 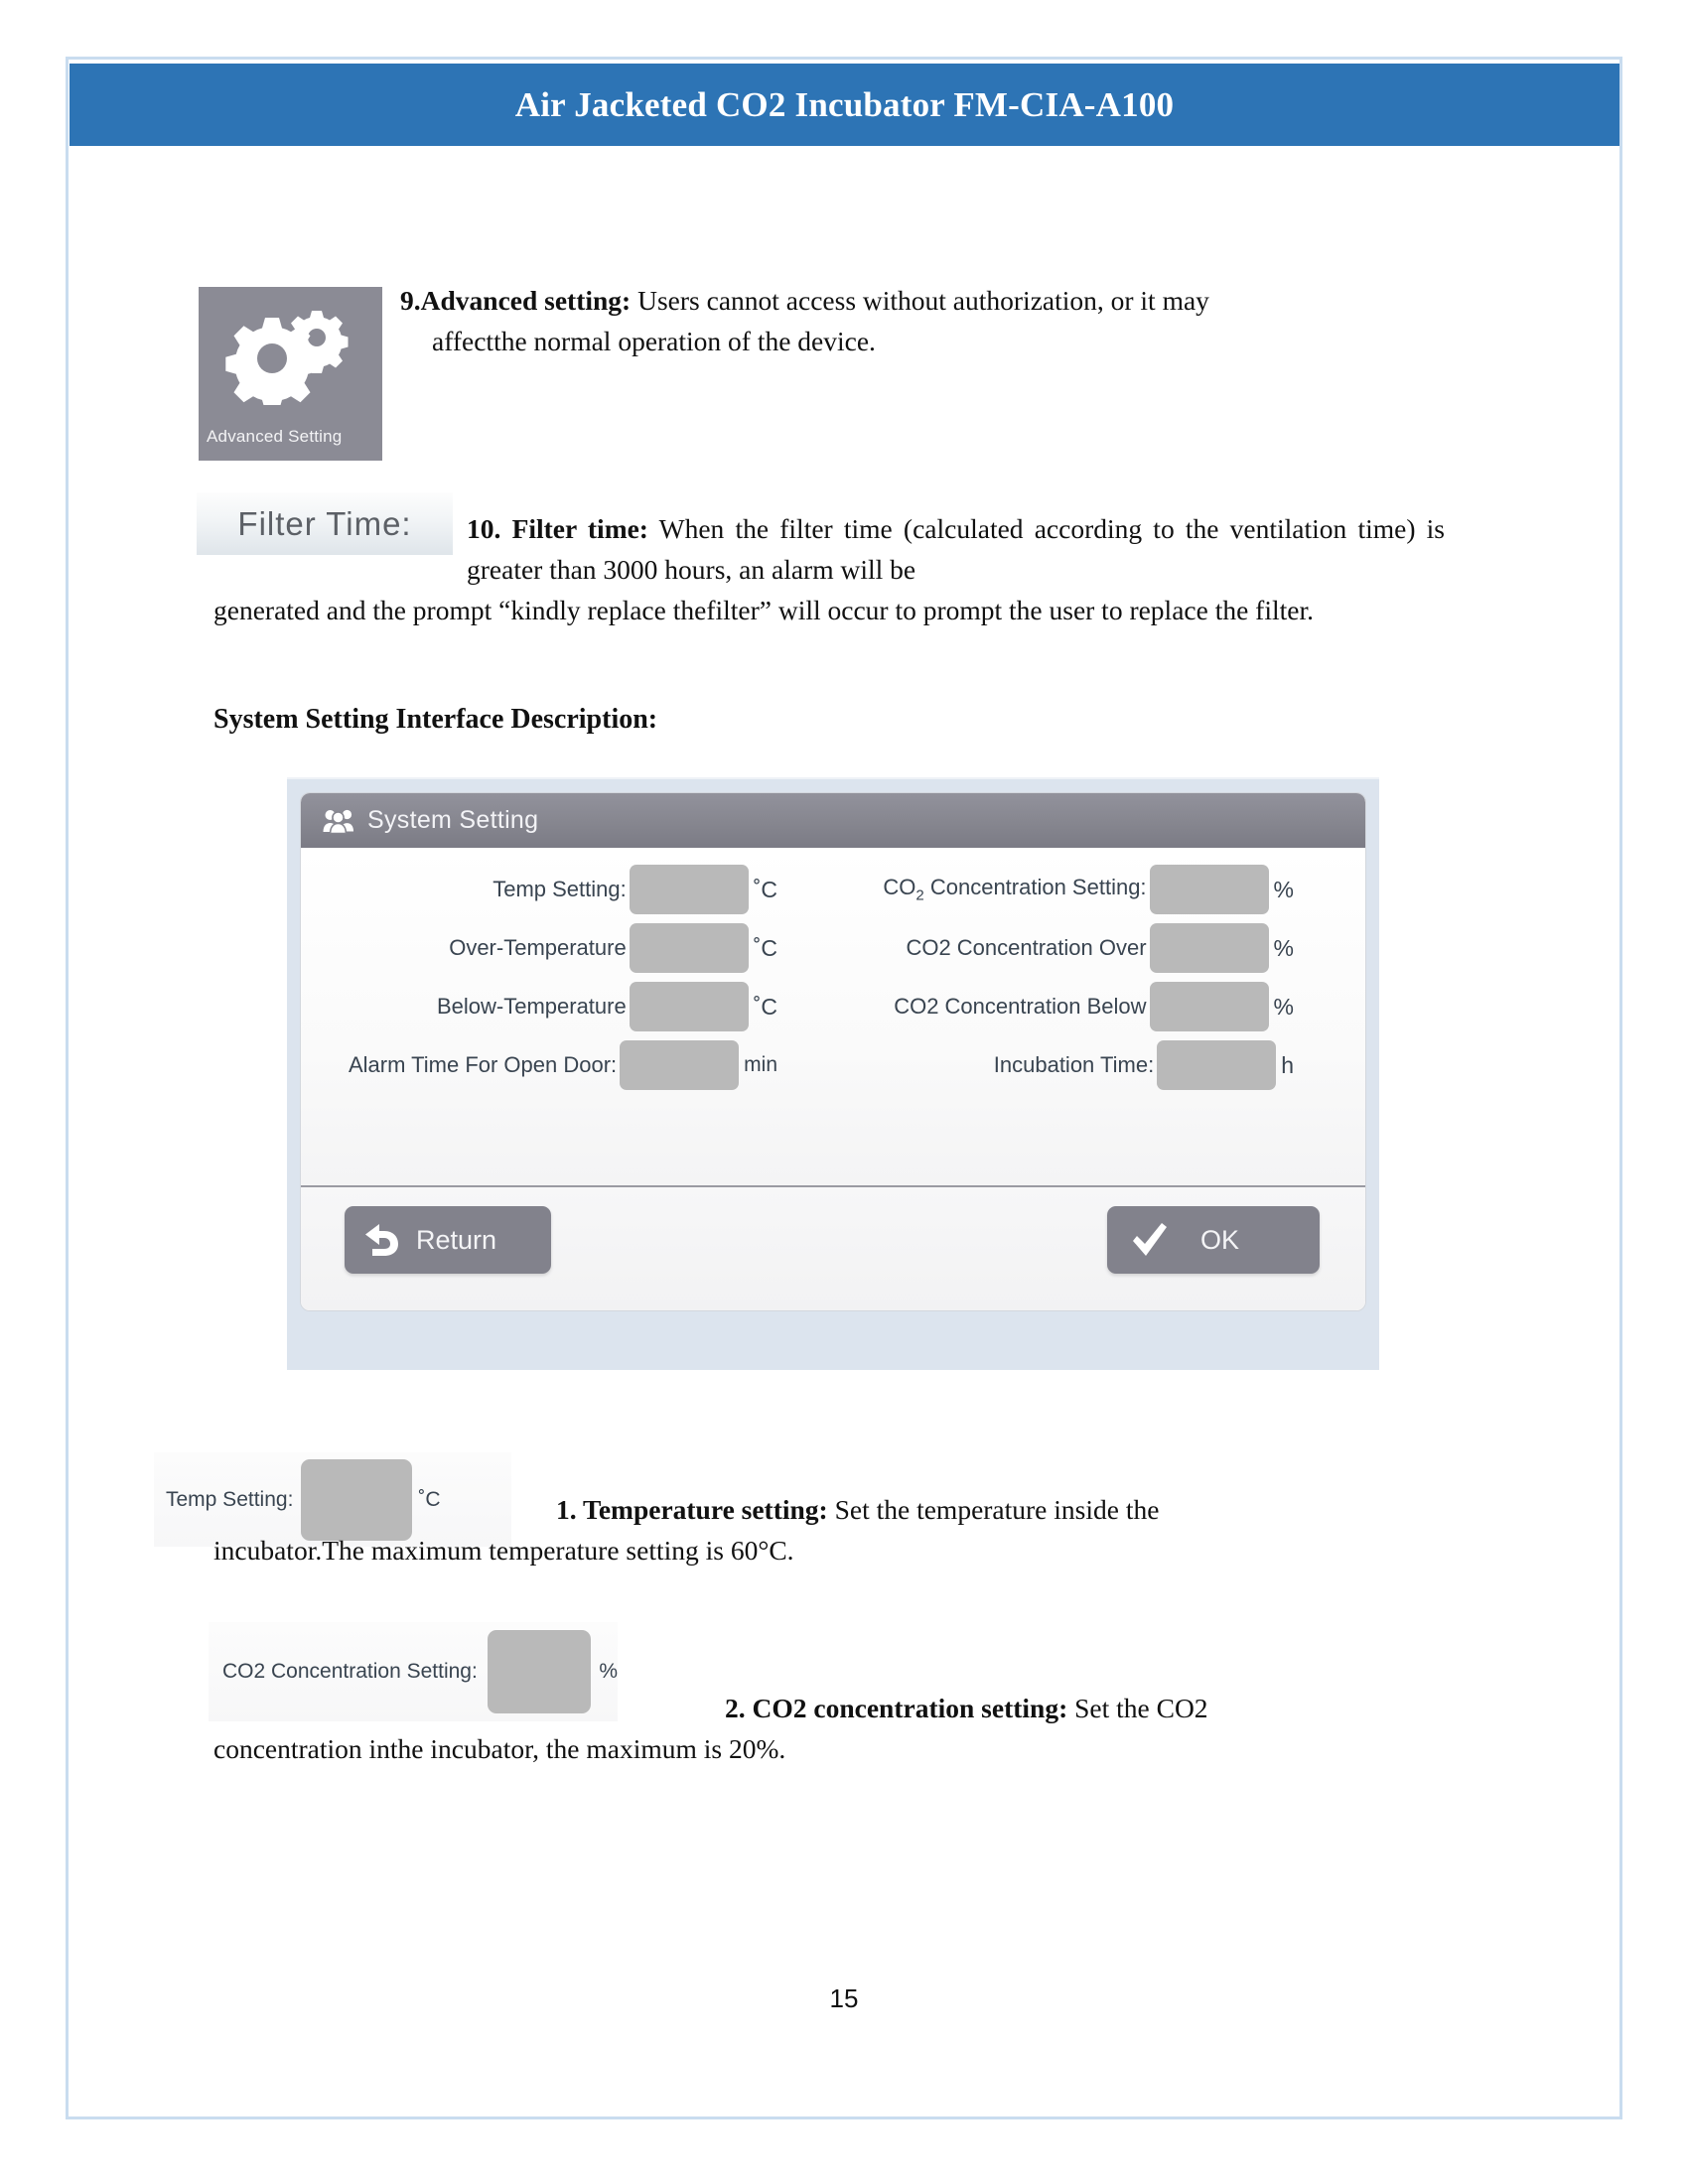 I want to click on temperature-setting-number: 1., so click(x=570, y=1509).